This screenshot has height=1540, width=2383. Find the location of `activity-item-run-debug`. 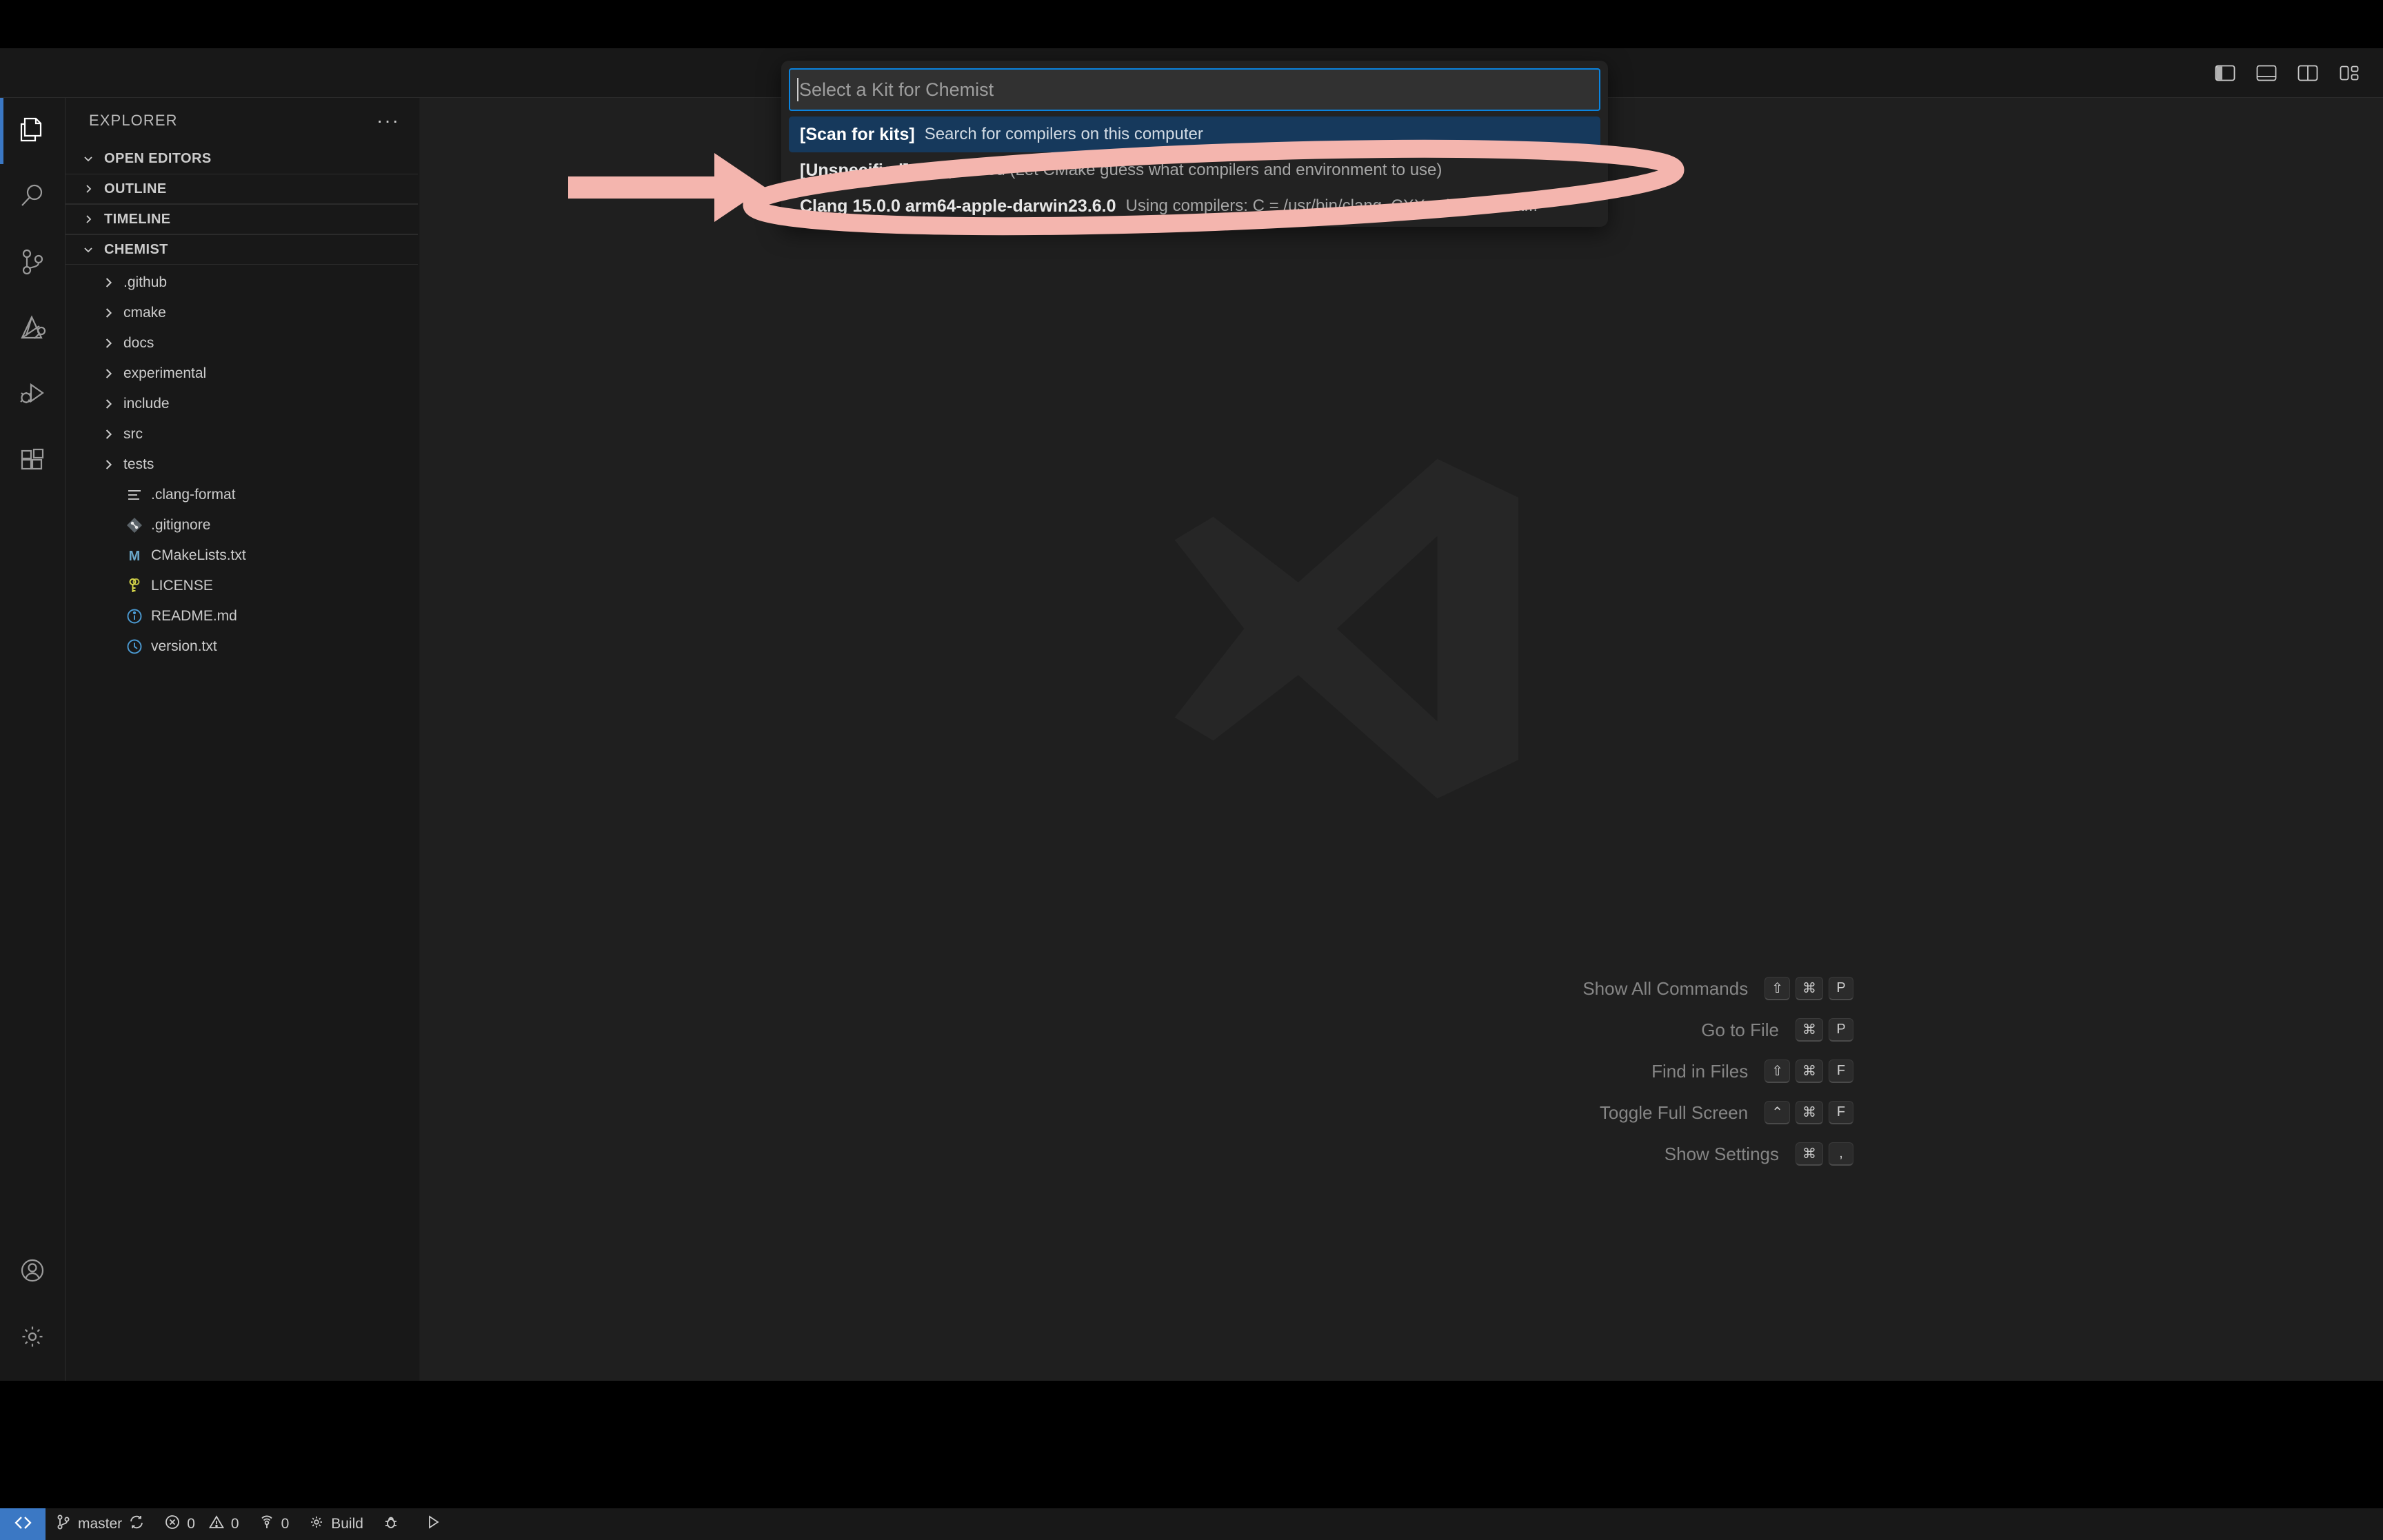

activity-item-run-debug is located at coordinates (33, 396).